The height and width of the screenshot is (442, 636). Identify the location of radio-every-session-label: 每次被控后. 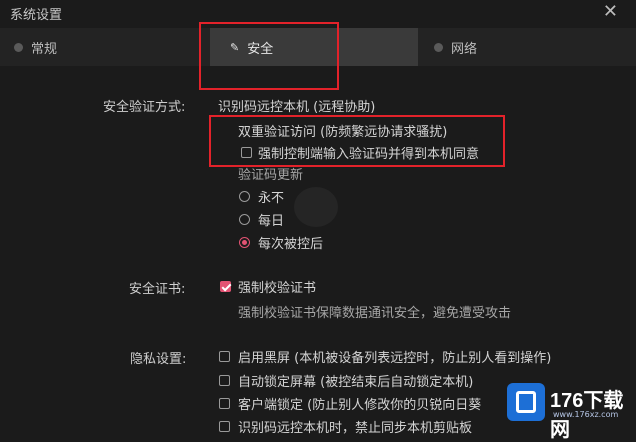
(290, 242).